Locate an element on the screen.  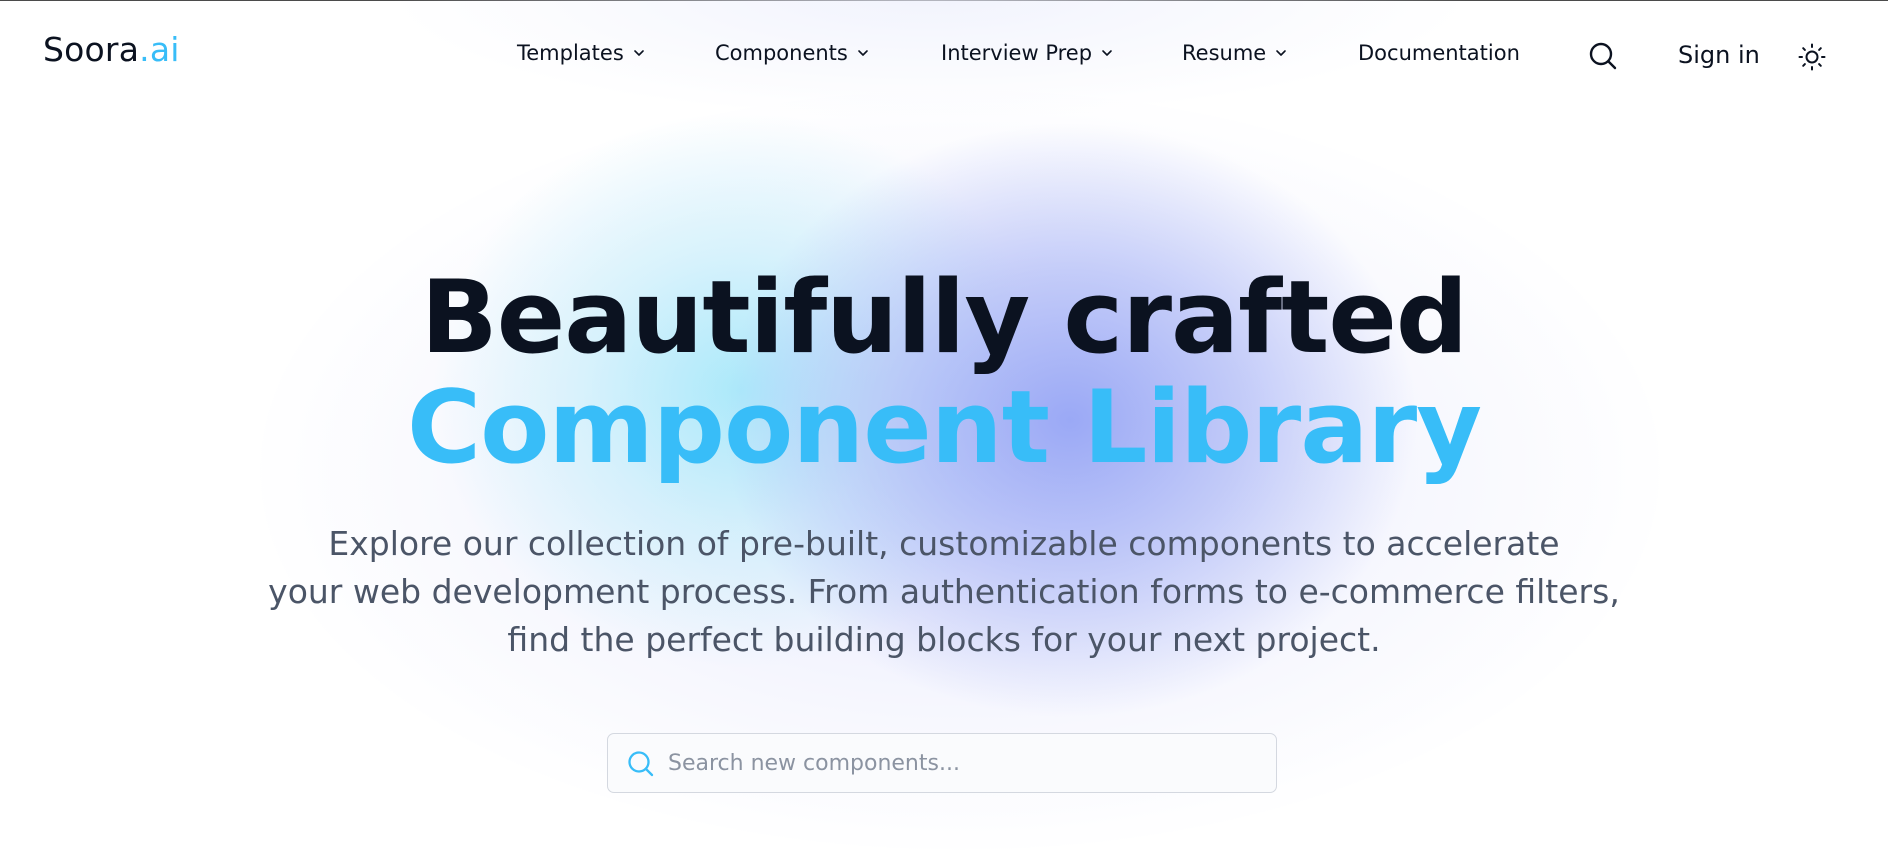
nav-item-label: Templates is located at coordinates (570, 53).